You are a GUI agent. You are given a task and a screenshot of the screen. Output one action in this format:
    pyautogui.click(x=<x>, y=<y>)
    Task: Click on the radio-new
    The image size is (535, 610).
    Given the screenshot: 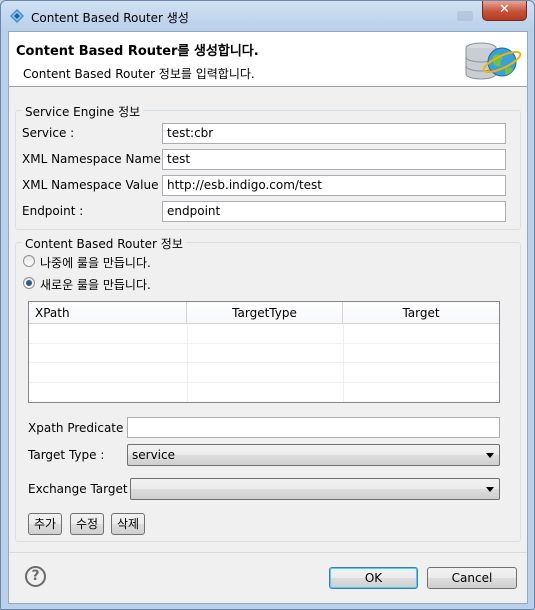 What is the action you would take?
    pyautogui.click(x=29, y=283)
    